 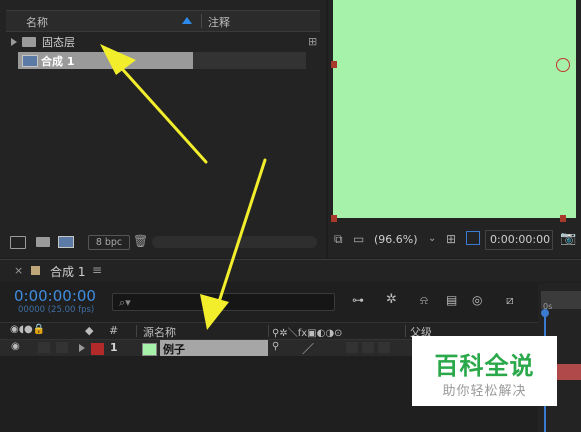 What do you see at coordinates (432, 238) in the screenshot?
I see `chevron-down-icon: ⌄` at bounding box center [432, 238].